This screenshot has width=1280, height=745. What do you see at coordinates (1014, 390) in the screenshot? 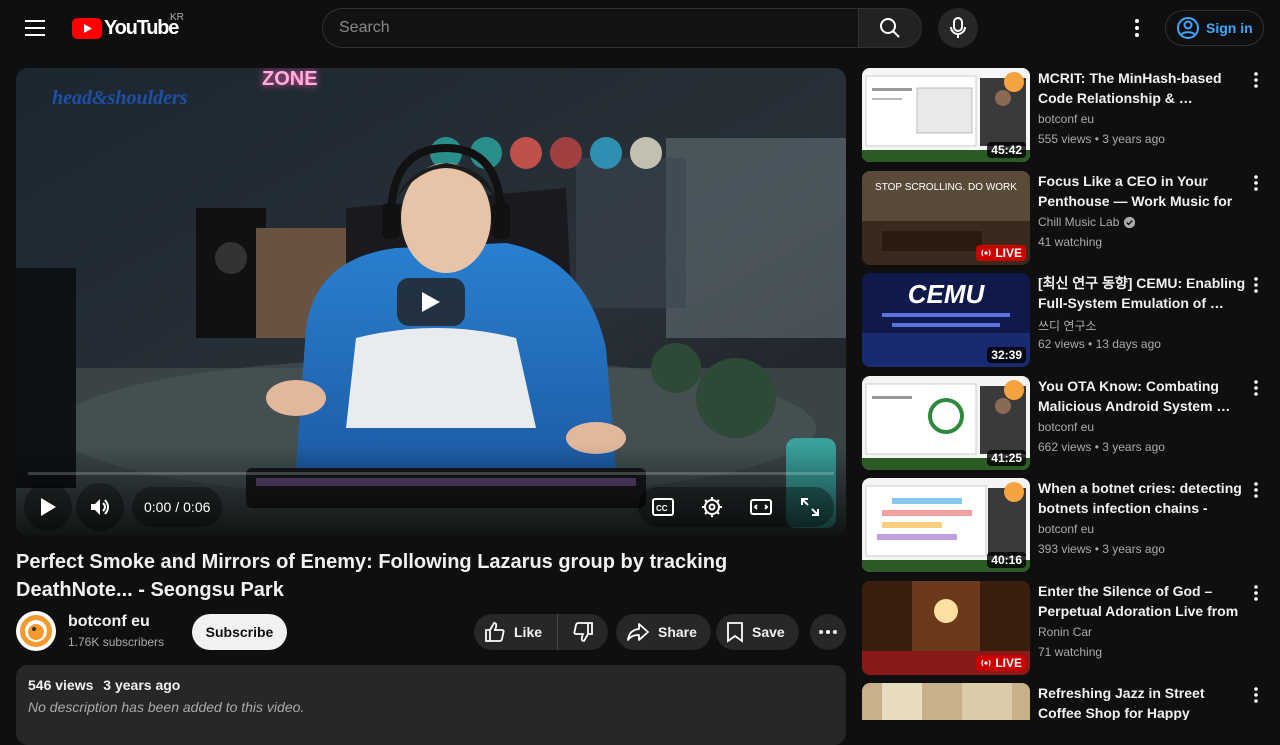
I see `channel-watermark-icon` at bounding box center [1014, 390].